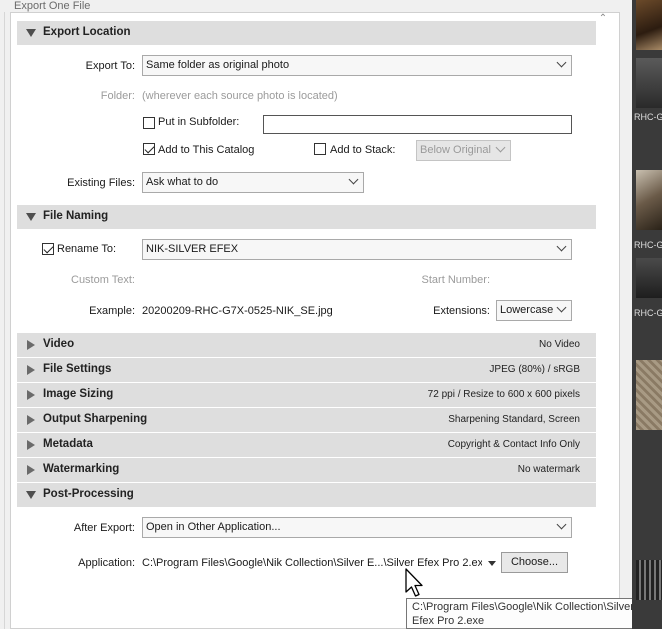  What do you see at coordinates (306, 470) in the screenshot?
I see `section-header-watermarking: Watermarking No watermark` at bounding box center [306, 470].